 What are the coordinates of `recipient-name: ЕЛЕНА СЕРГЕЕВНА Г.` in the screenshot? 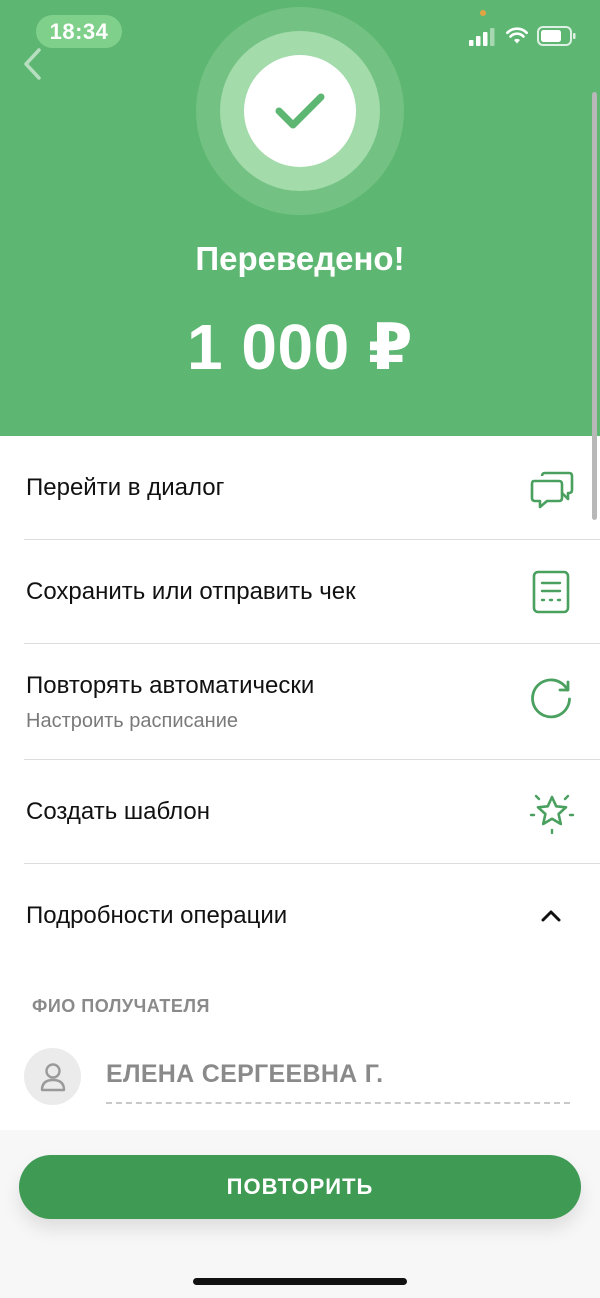 It's located at (245, 1074).